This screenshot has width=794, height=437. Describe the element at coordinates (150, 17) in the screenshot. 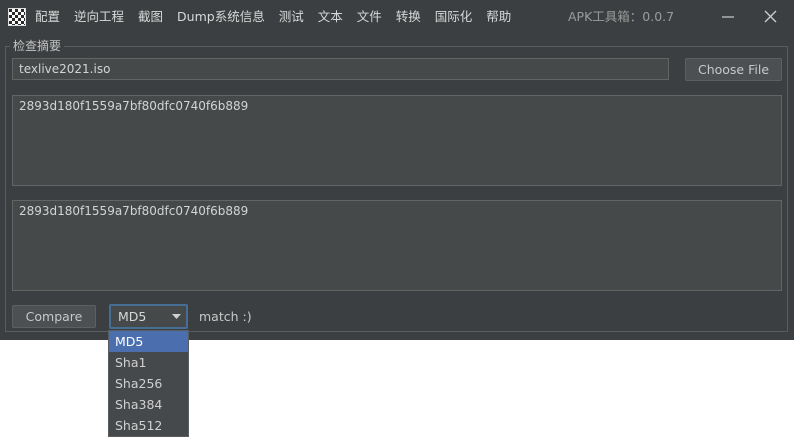

I see `menu-screenshot: 截图` at that location.